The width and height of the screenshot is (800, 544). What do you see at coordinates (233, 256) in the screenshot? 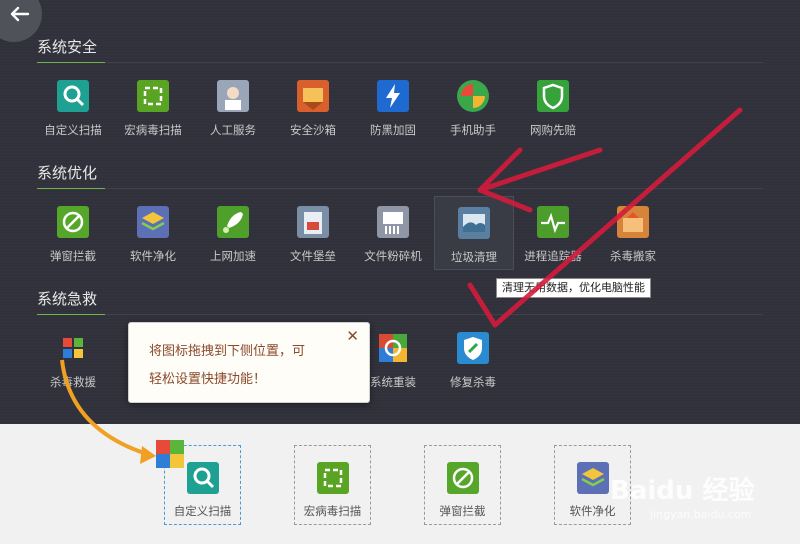
I see `tool-label: 上网加速` at bounding box center [233, 256].